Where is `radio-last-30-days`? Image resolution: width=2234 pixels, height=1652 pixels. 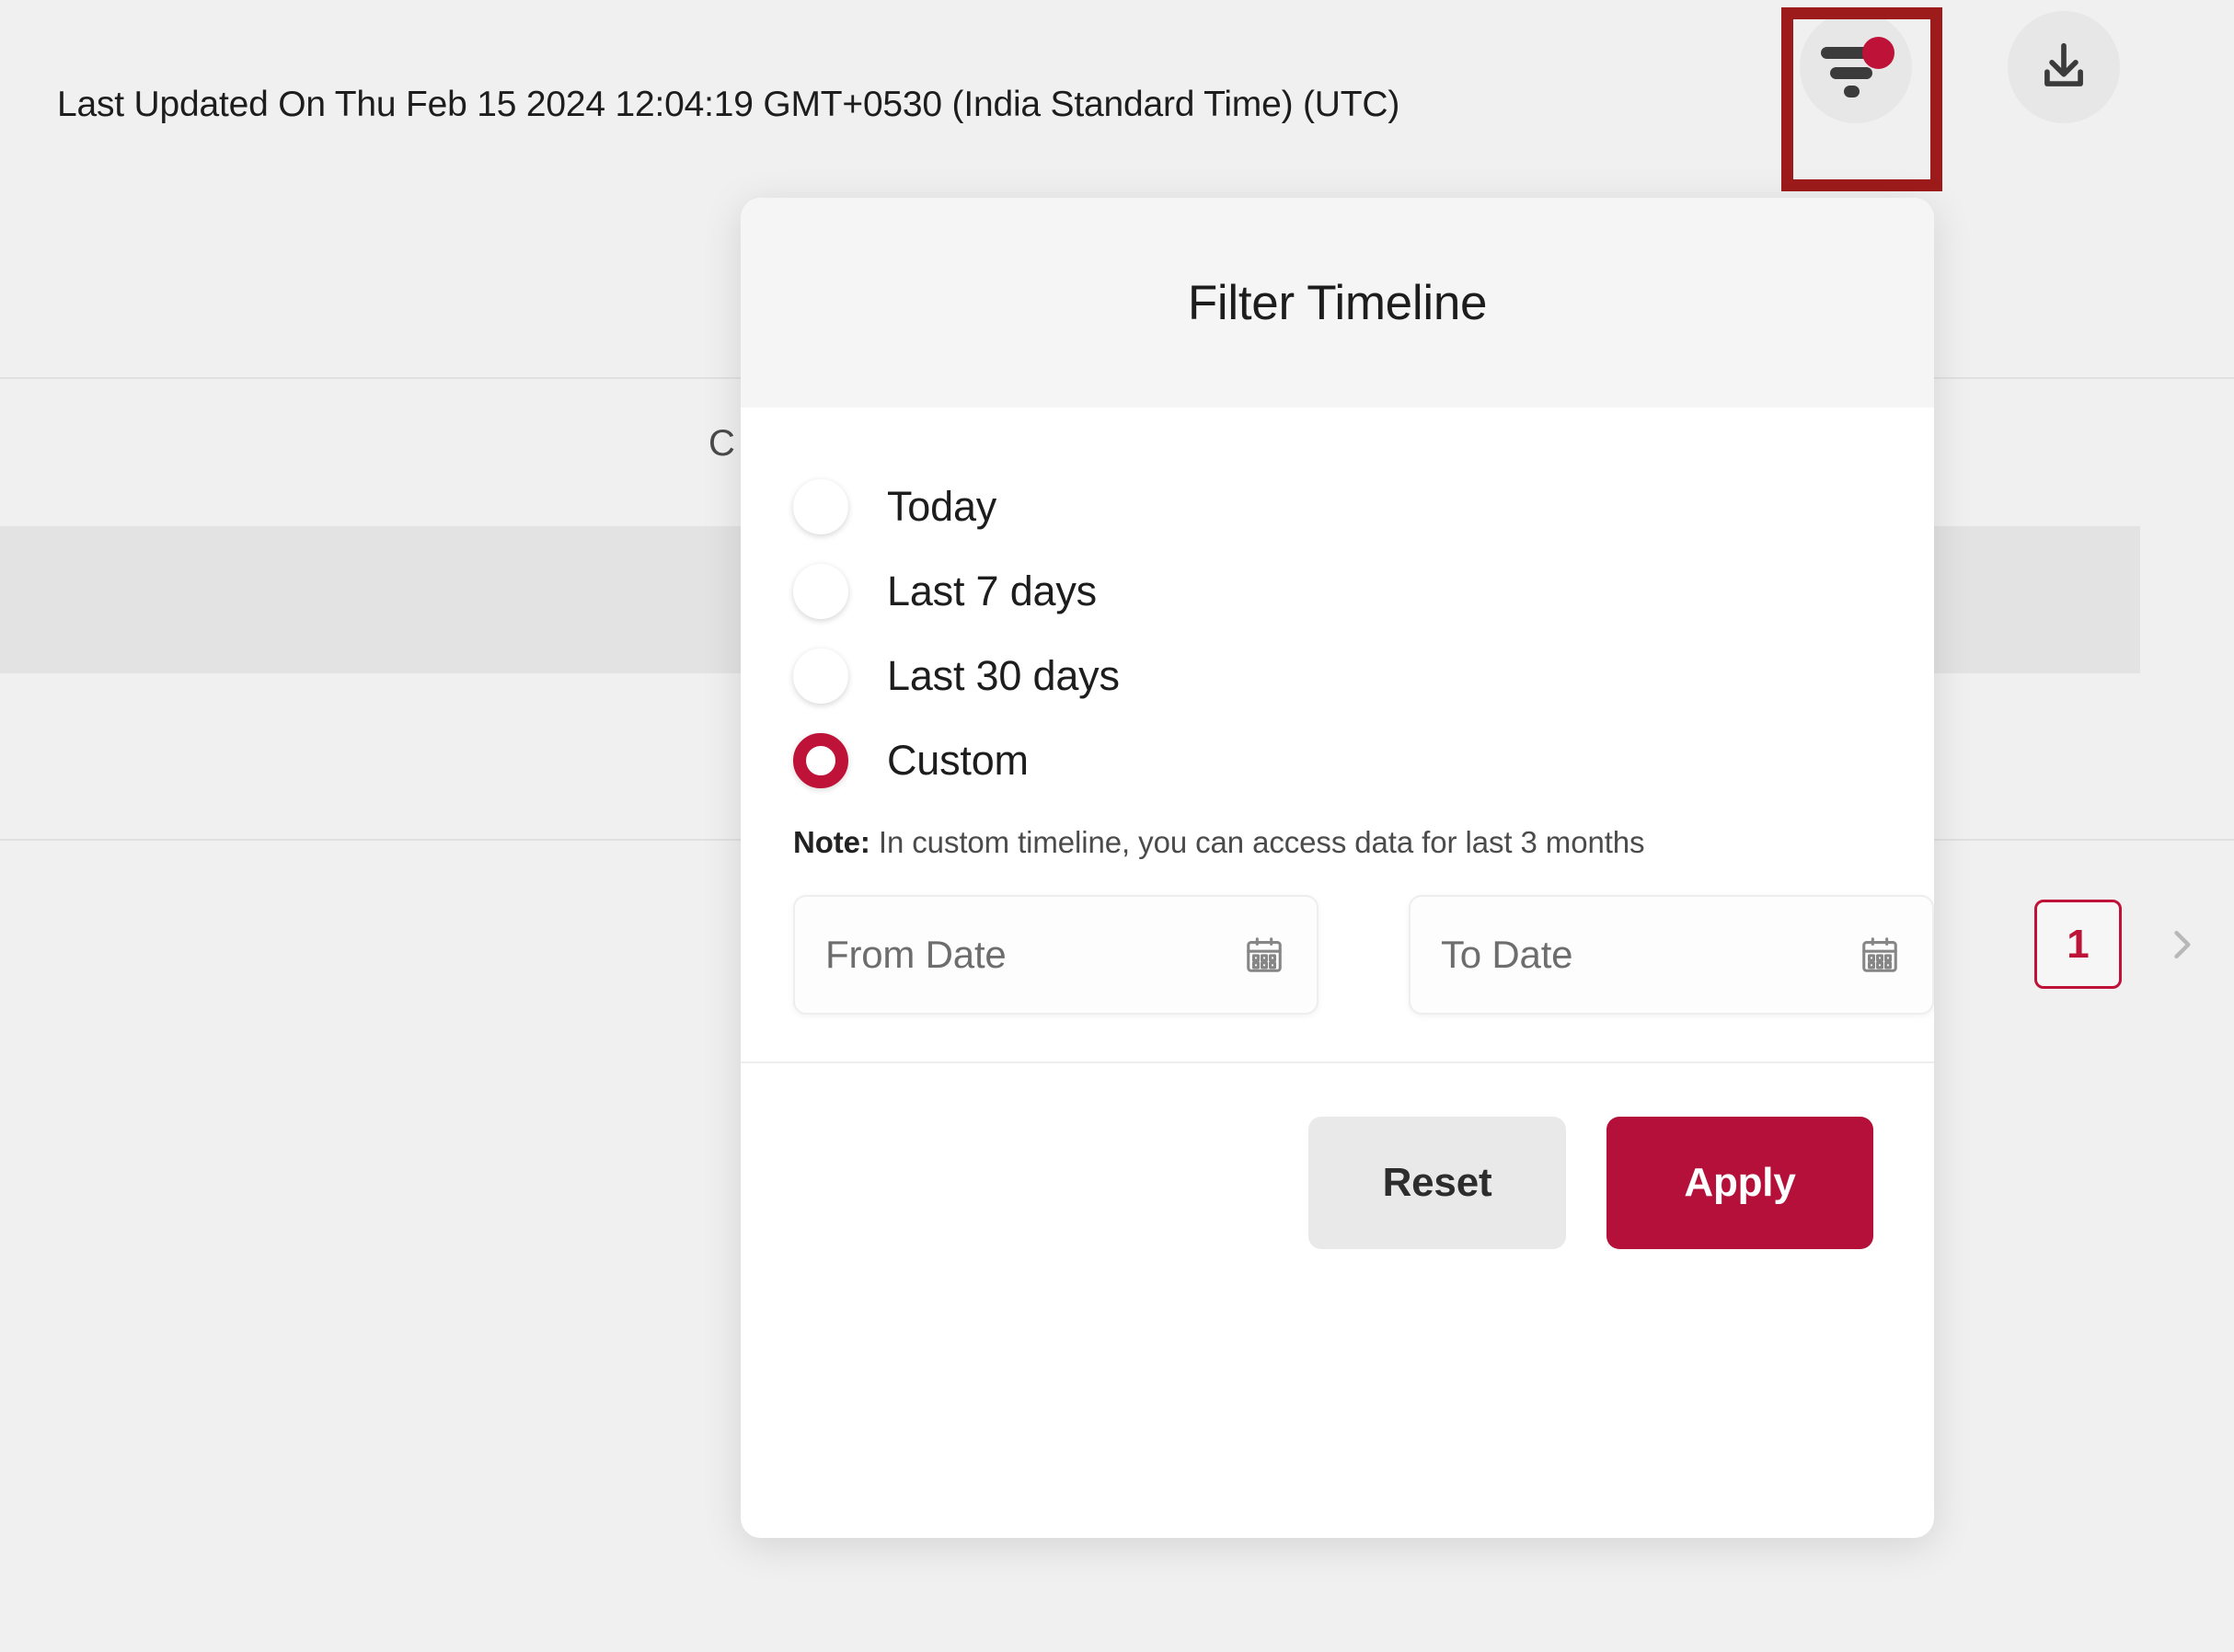 radio-last-30-days is located at coordinates (820, 676).